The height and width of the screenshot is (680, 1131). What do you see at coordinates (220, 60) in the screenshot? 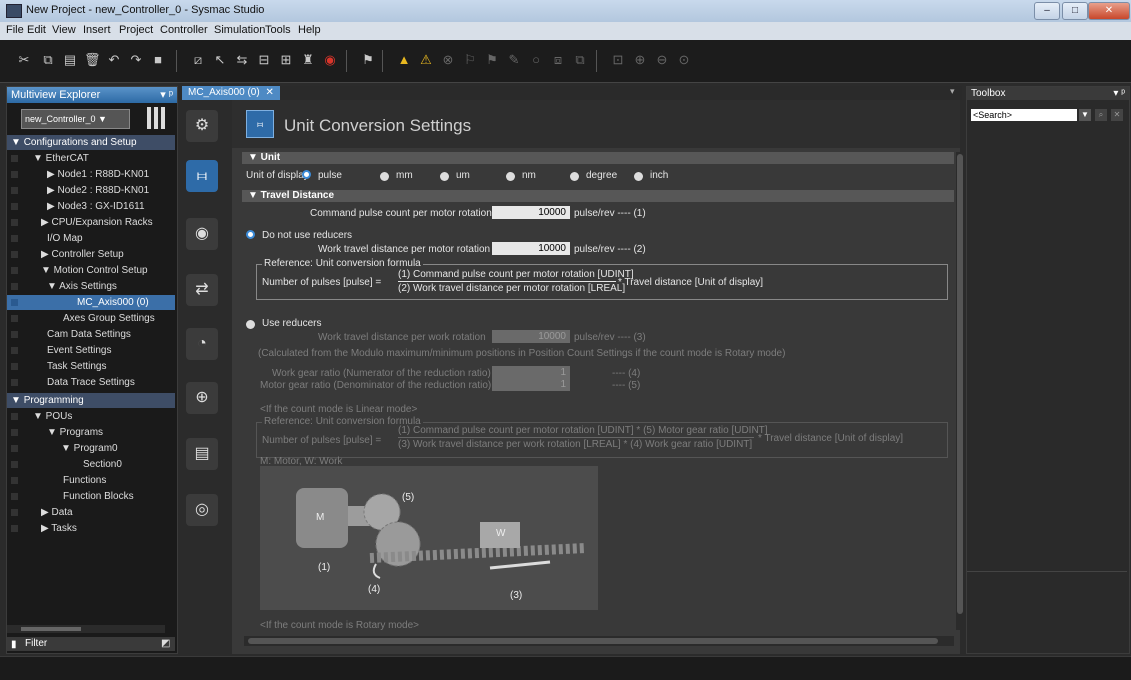
I see `connect-icon: ↖` at bounding box center [220, 60].